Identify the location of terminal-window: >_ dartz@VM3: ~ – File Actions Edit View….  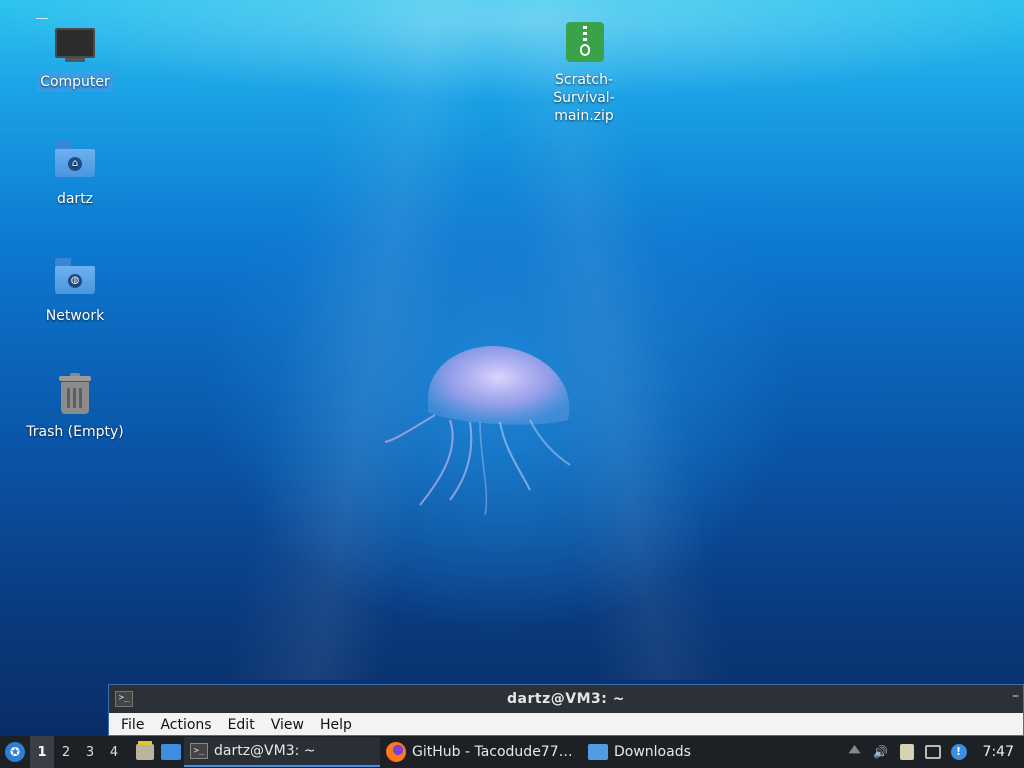
(566, 710).